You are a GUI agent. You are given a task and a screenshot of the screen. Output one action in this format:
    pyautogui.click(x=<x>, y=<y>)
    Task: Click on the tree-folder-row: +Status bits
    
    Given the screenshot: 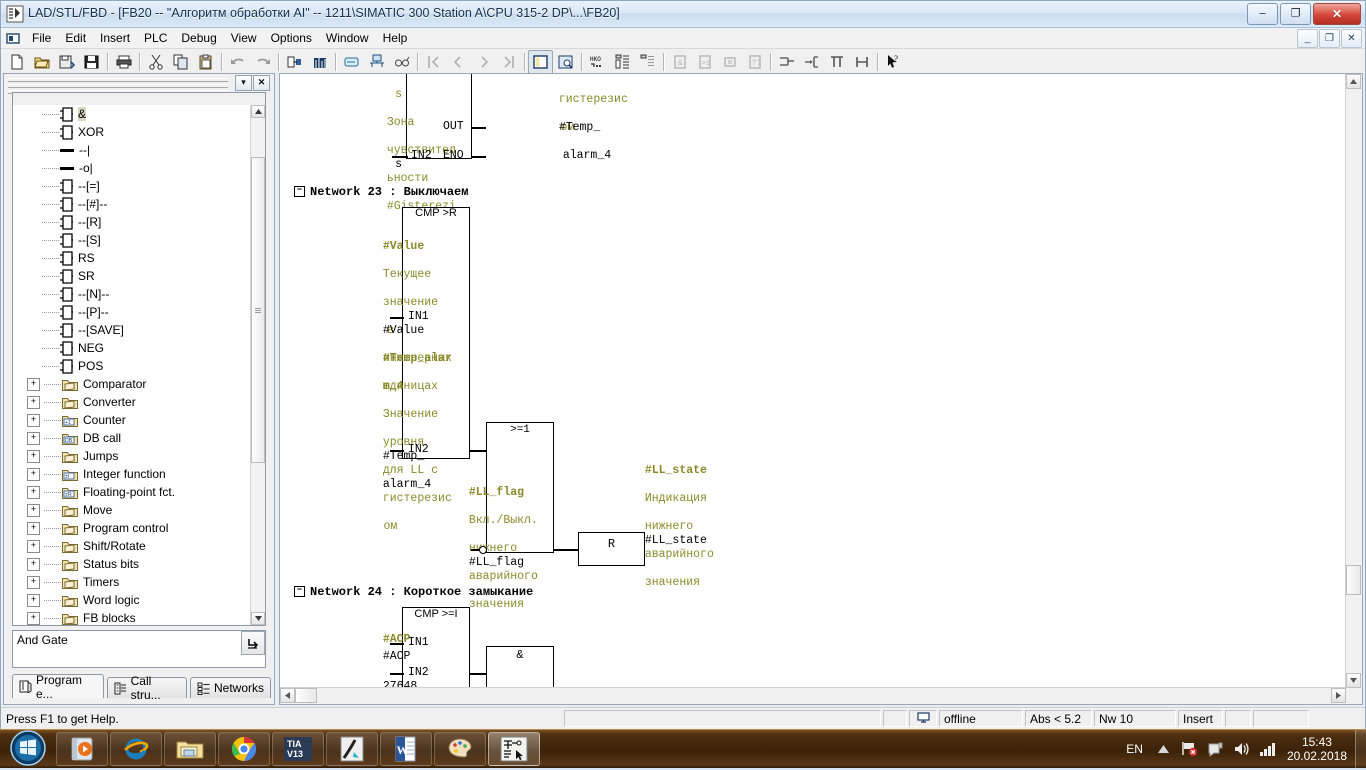 What is the action you would take?
    pyautogui.click(x=132, y=564)
    